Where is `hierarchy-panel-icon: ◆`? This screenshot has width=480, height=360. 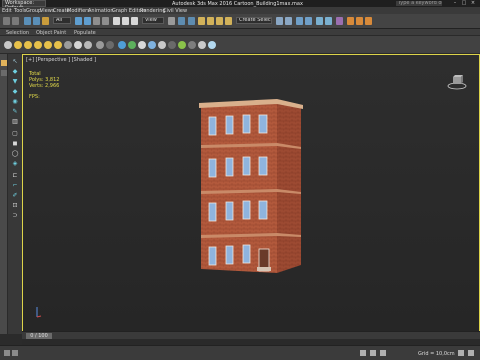
hierarchy-panel-icon: ◆ is located at coordinates (15, 91).